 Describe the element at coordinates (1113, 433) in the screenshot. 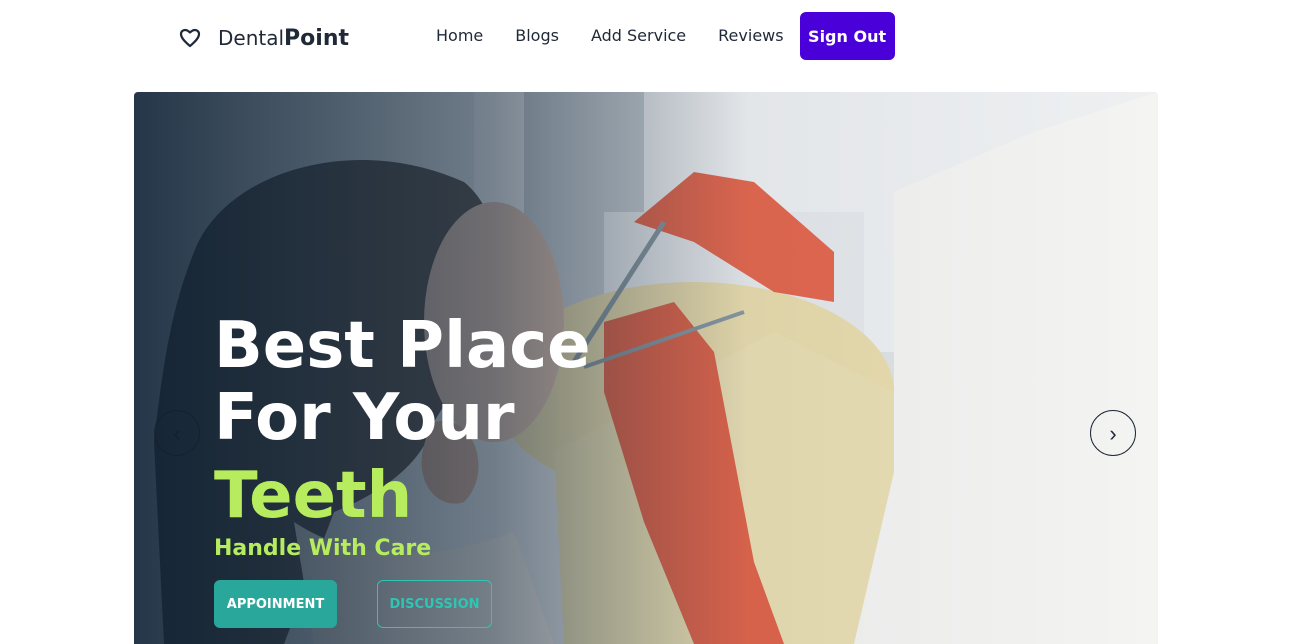

I see `carousel-next-button: ›` at that location.